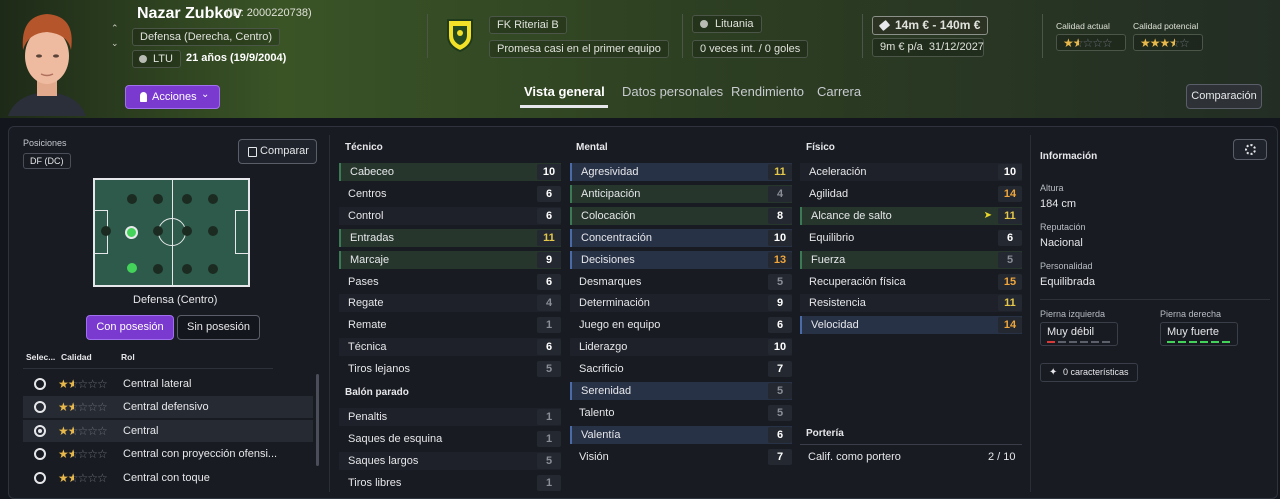 This screenshot has height=499, width=1280. I want to click on current-ability-label: Calidad actual, so click(1083, 26).